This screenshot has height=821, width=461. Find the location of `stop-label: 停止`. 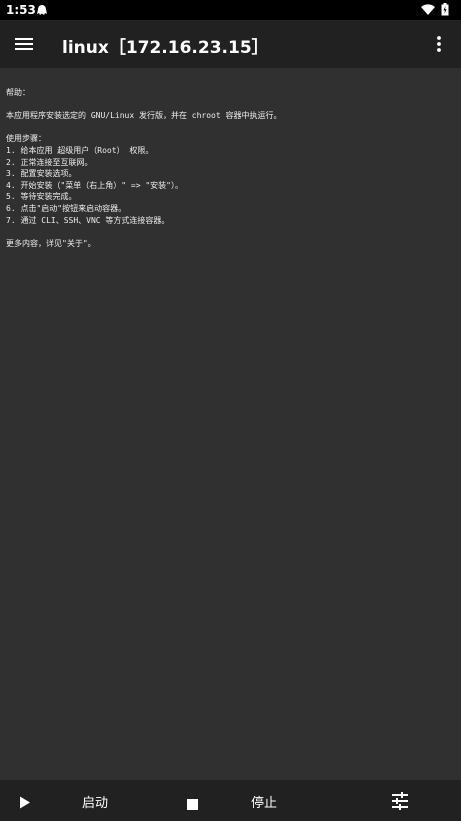

stop-label: 停止 is located at coordinates (264, 803).